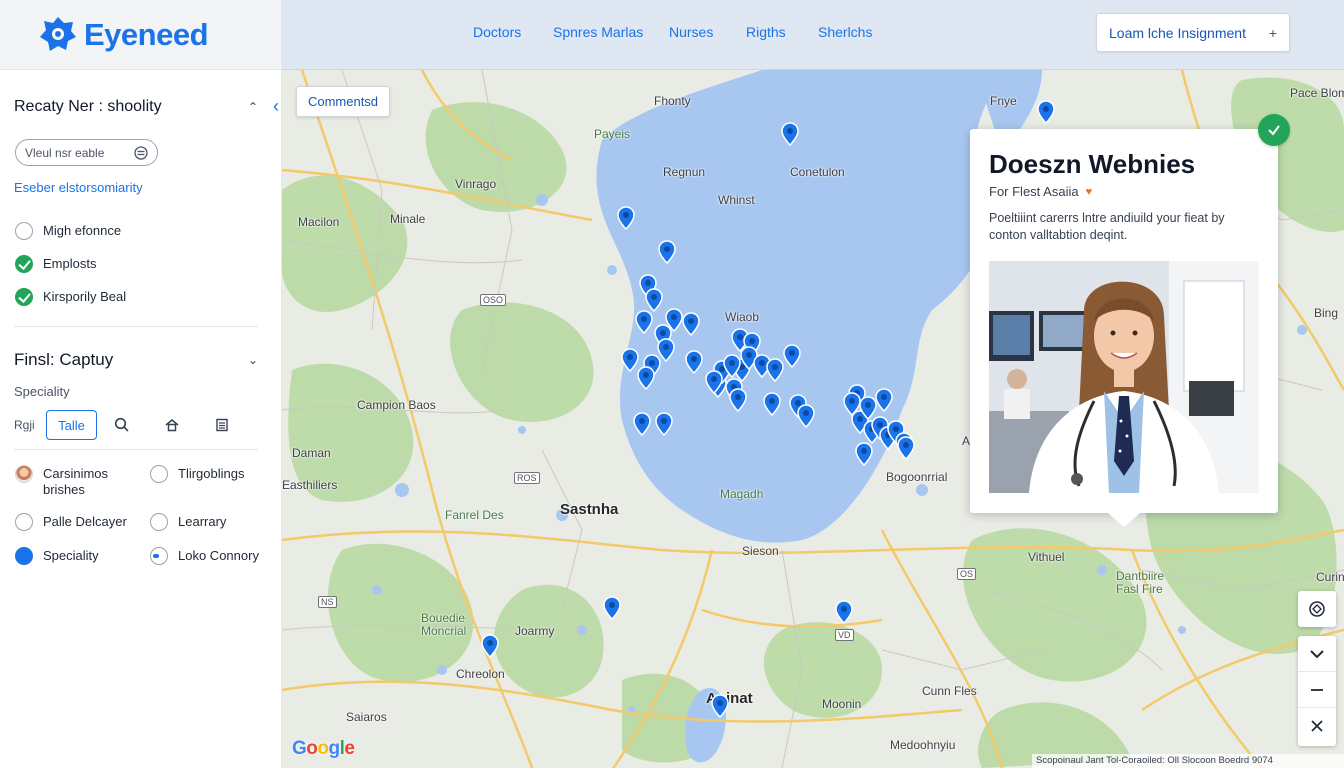  What do you see at coordinates (842, 704) in the screenshot?
I see `map-label: Moonin` at bounding box center [842, 704].